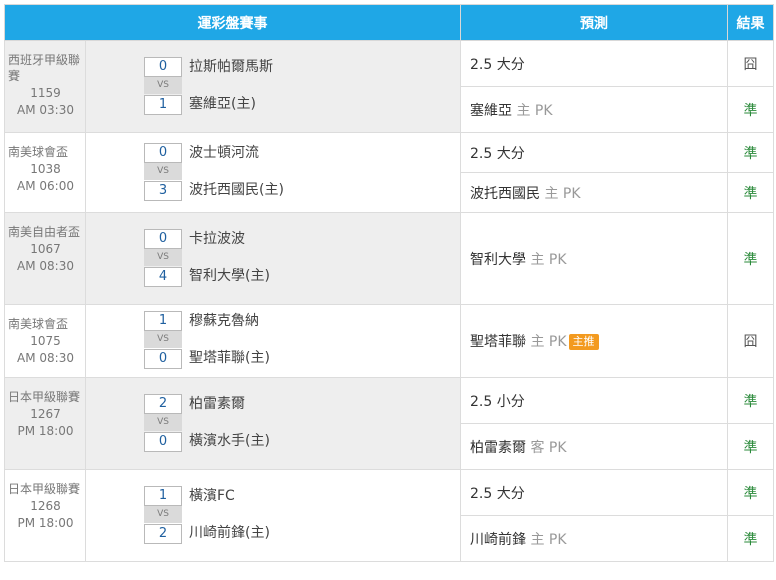  I want to click on league-cell: 南美自由者盃 1067 AM 08:30, so click(45, 258).